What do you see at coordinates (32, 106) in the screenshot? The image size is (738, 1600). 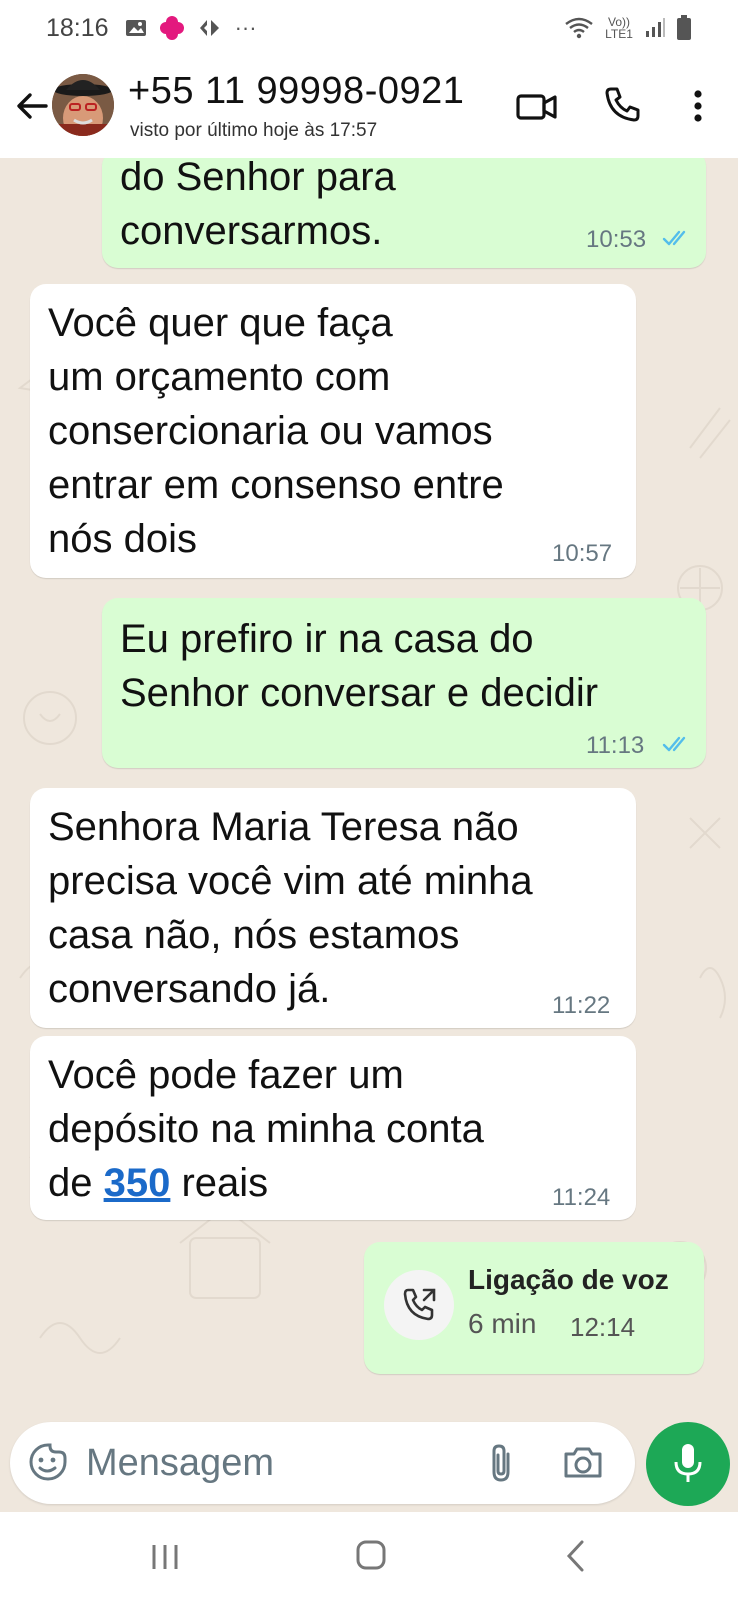 I see `arrow-left-icon` at bounding box center [32, 106].